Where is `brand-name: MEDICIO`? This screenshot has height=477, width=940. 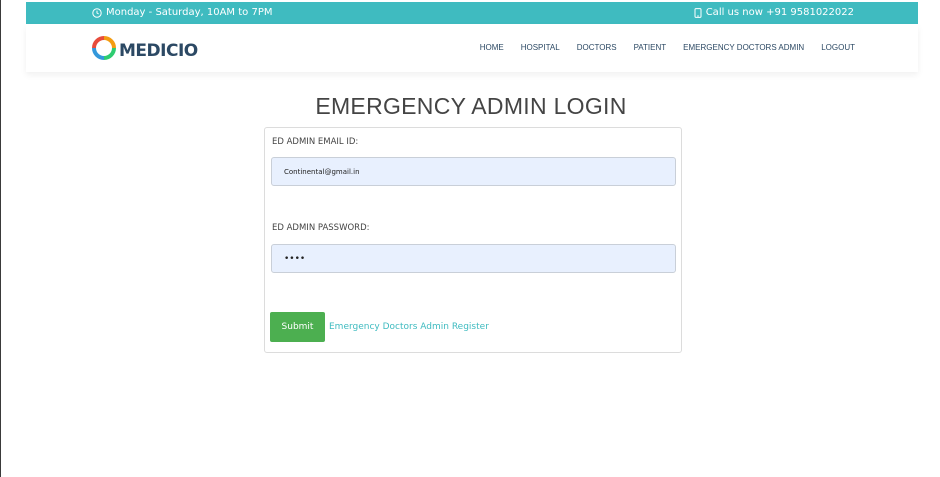 brand-name: MEDICIO is located at coordinates (158, 50).